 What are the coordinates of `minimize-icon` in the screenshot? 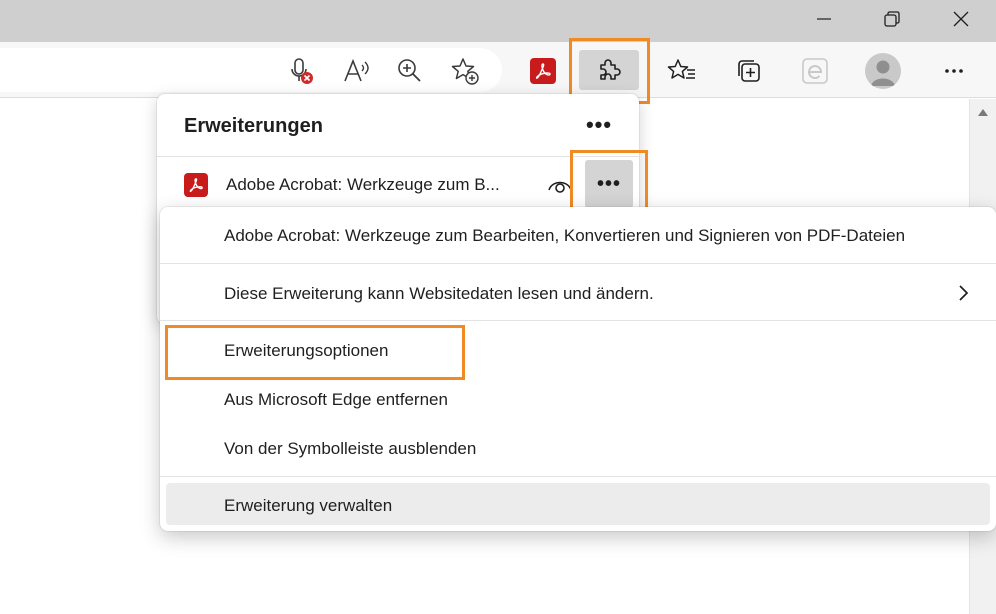 It's located at (824, 19).